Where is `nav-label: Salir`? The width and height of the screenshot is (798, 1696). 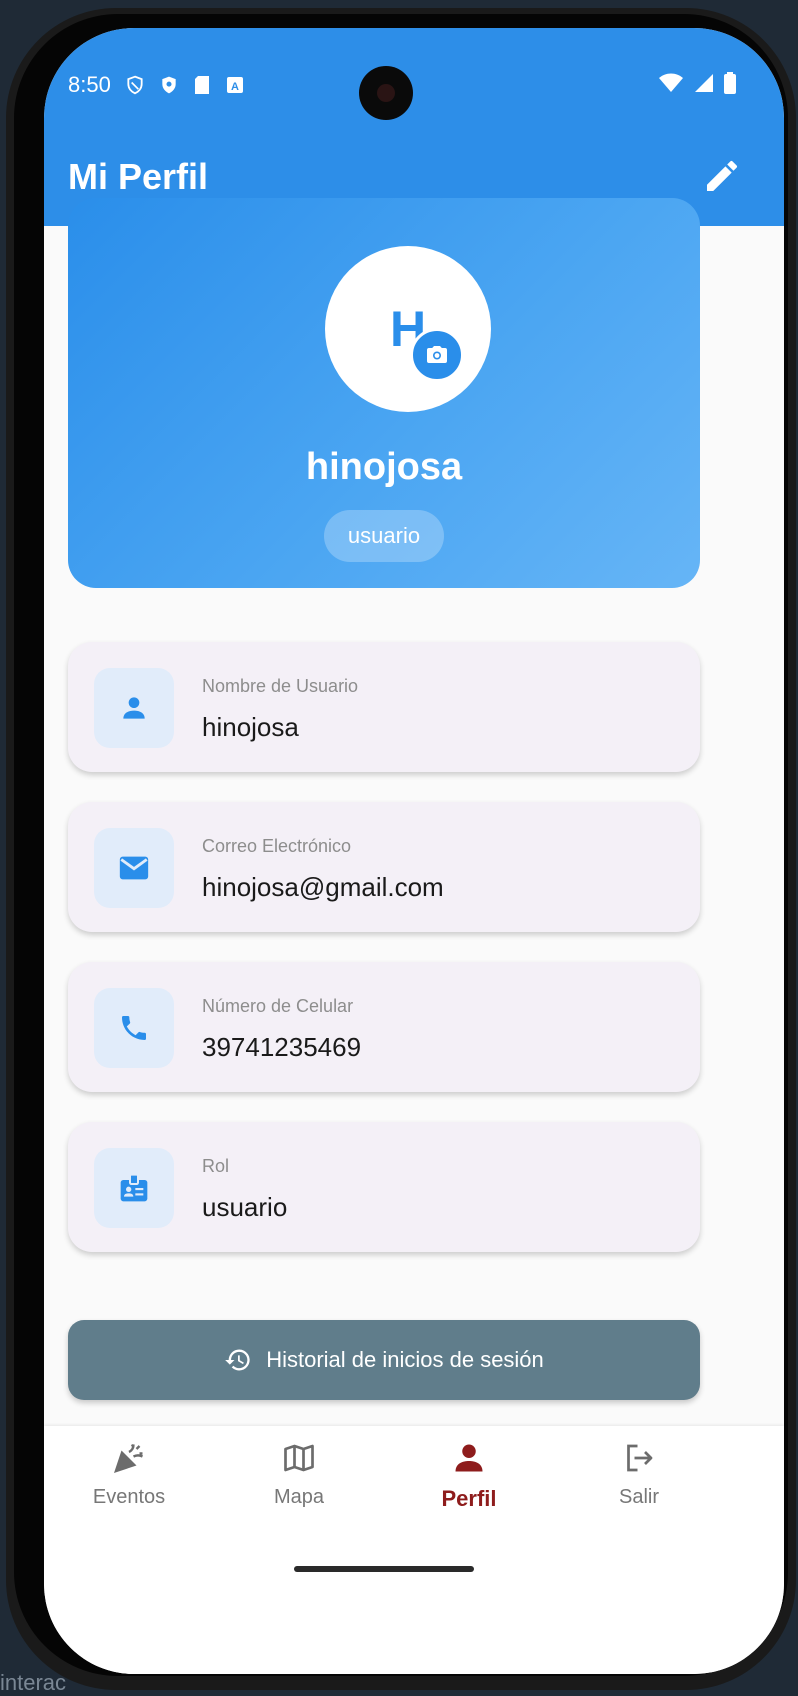
nav-label: Salir is located at coordinates (638, 1497).